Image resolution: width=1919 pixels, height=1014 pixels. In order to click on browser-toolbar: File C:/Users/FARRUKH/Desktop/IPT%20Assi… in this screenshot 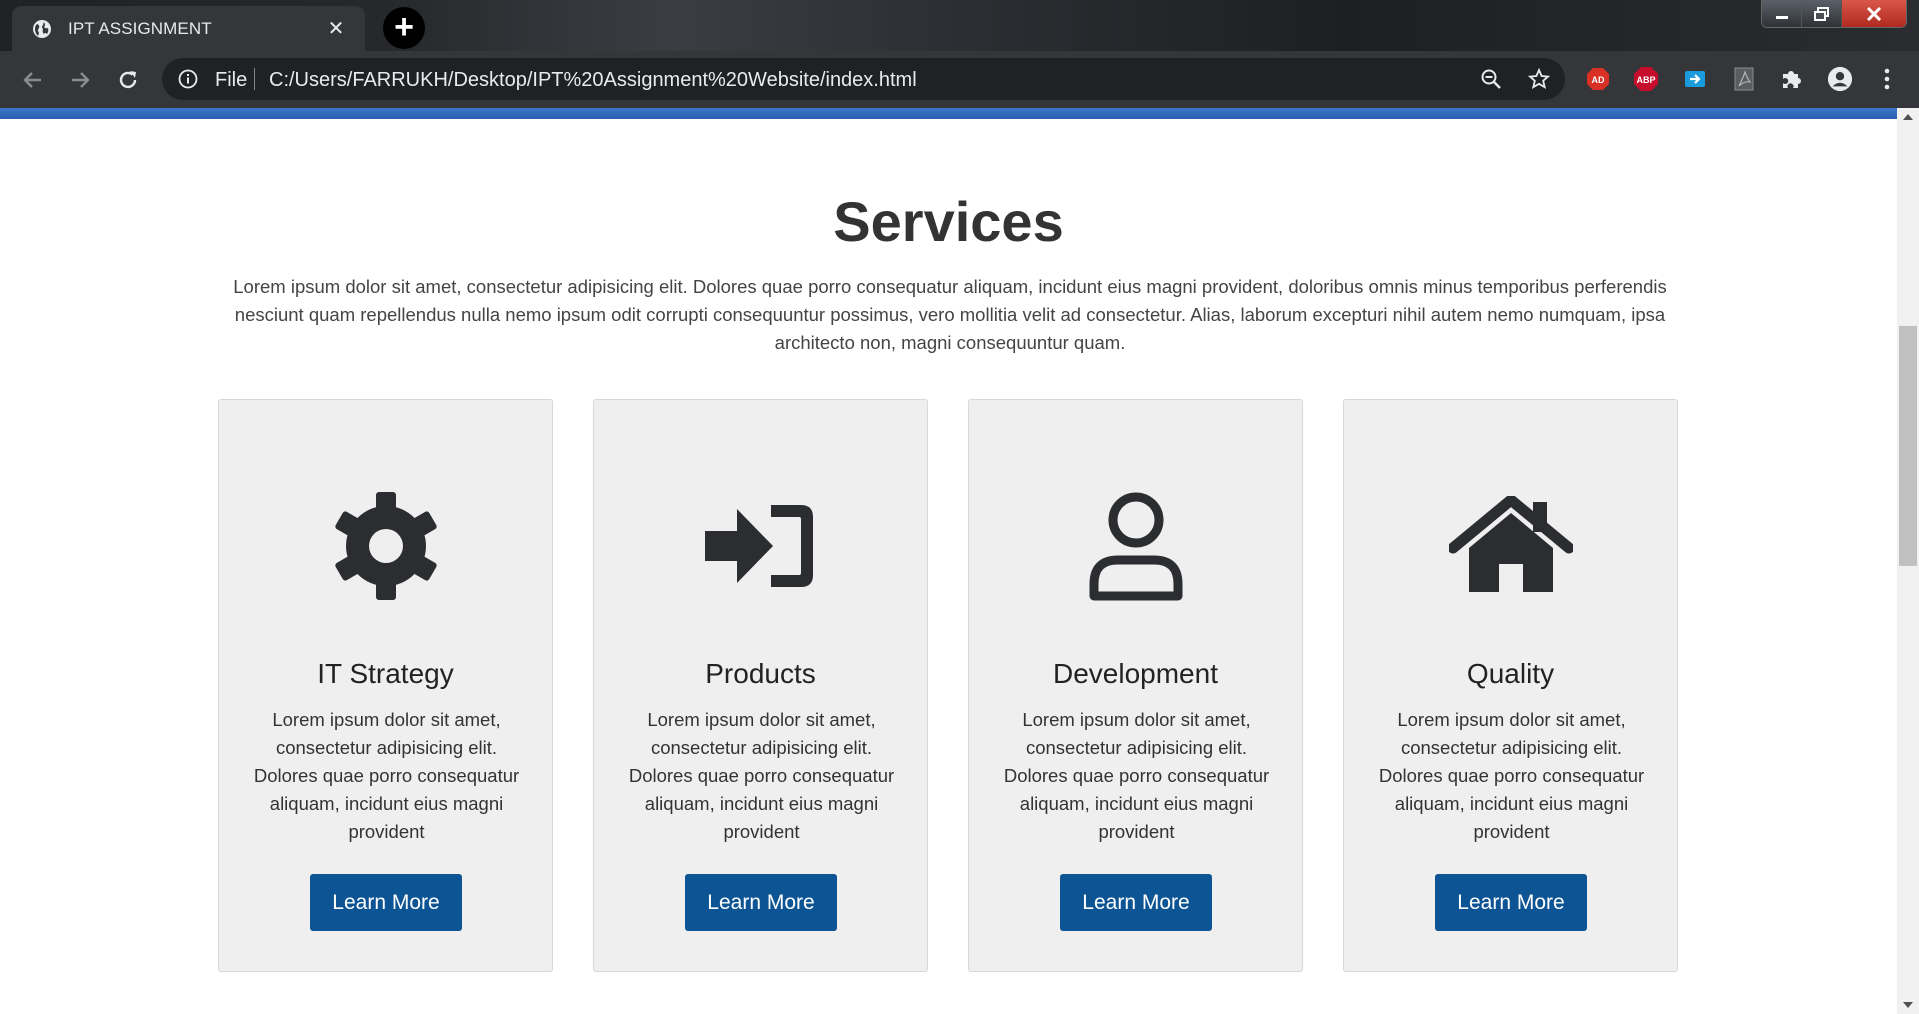, I will do `click(959, 79)`.